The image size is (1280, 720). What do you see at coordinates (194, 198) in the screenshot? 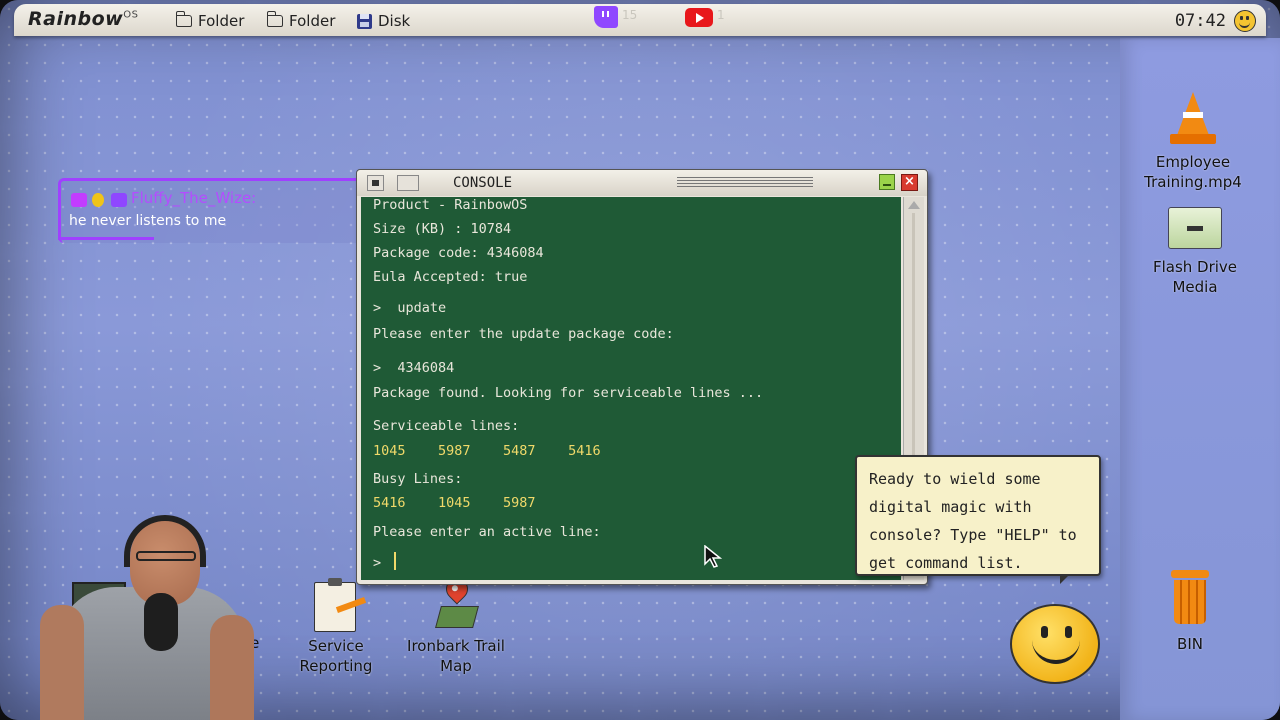
I see `chat-username: Fluffy_The_Wize:` at bounding box center [194, 198].